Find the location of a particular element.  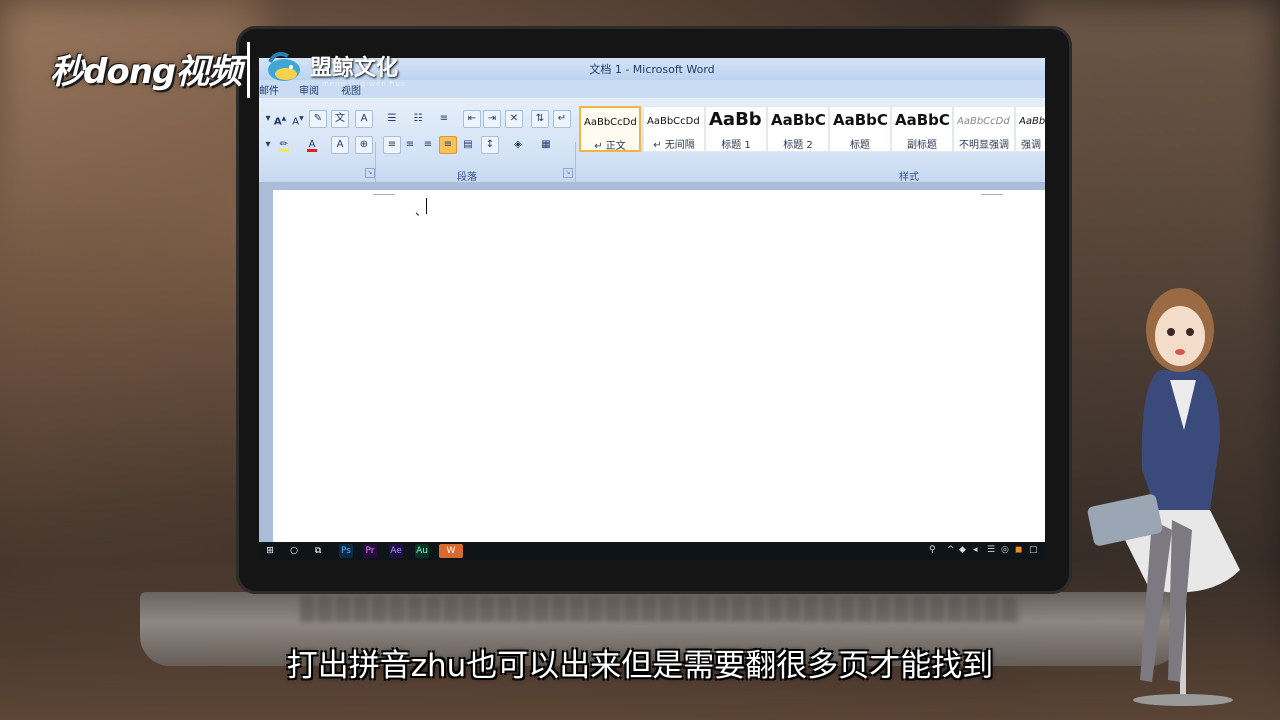

char-border-icon: A is located at coordinates (364, 119).